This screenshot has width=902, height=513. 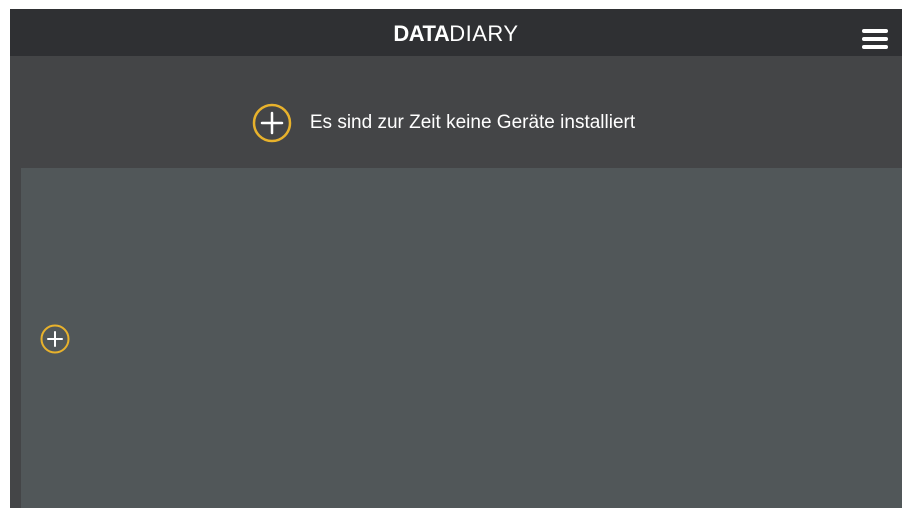 What do you see at coordinates (484, 33) in the screenshot?
I see `logo-light-text: DIARY` at bounding box center [484, 33].